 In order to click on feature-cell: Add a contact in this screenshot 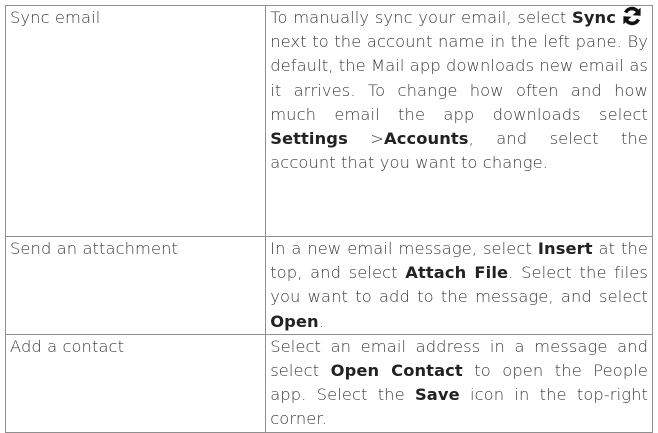, I will do `click(135, 383)`.